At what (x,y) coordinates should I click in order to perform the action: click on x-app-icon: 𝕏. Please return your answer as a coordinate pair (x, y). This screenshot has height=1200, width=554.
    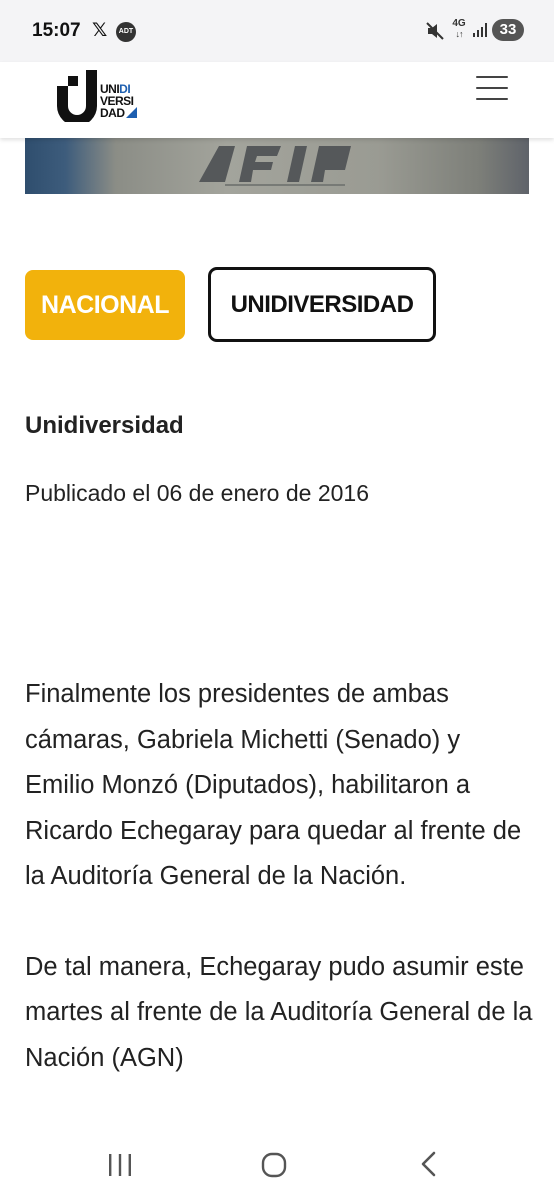
    Looking at the image, I should click on (100, 30).